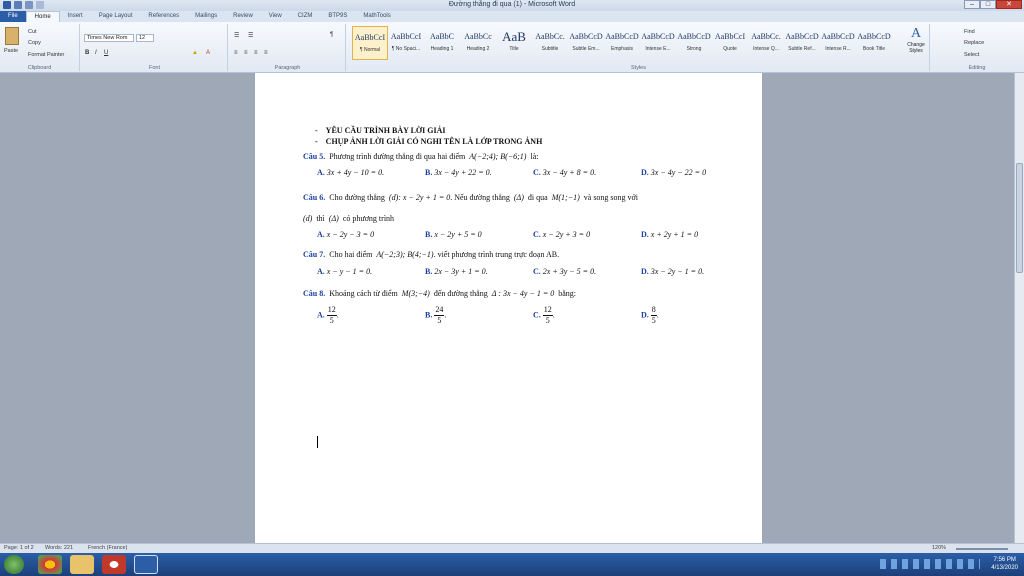 This screenshot has height=576, width=1024. Describe the element at coordinates (916, 43) in the screenshot. I see `change-styles-button: A Change Styles` at that location.